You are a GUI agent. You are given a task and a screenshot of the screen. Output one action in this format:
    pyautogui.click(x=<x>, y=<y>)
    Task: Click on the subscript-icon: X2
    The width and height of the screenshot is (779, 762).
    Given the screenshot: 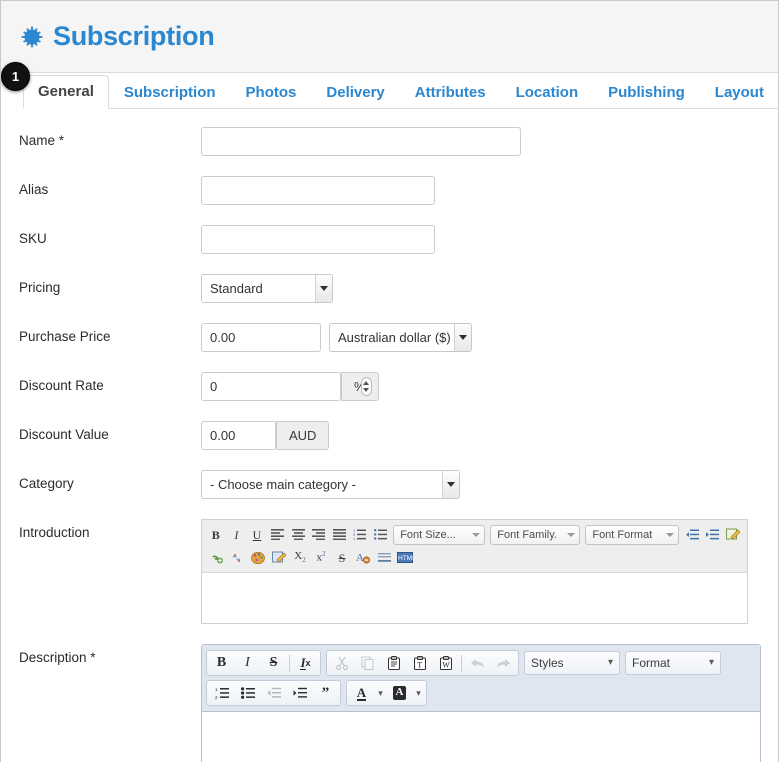 What is the action you would take?
    pyautogui.click(x=300, y=558)
    